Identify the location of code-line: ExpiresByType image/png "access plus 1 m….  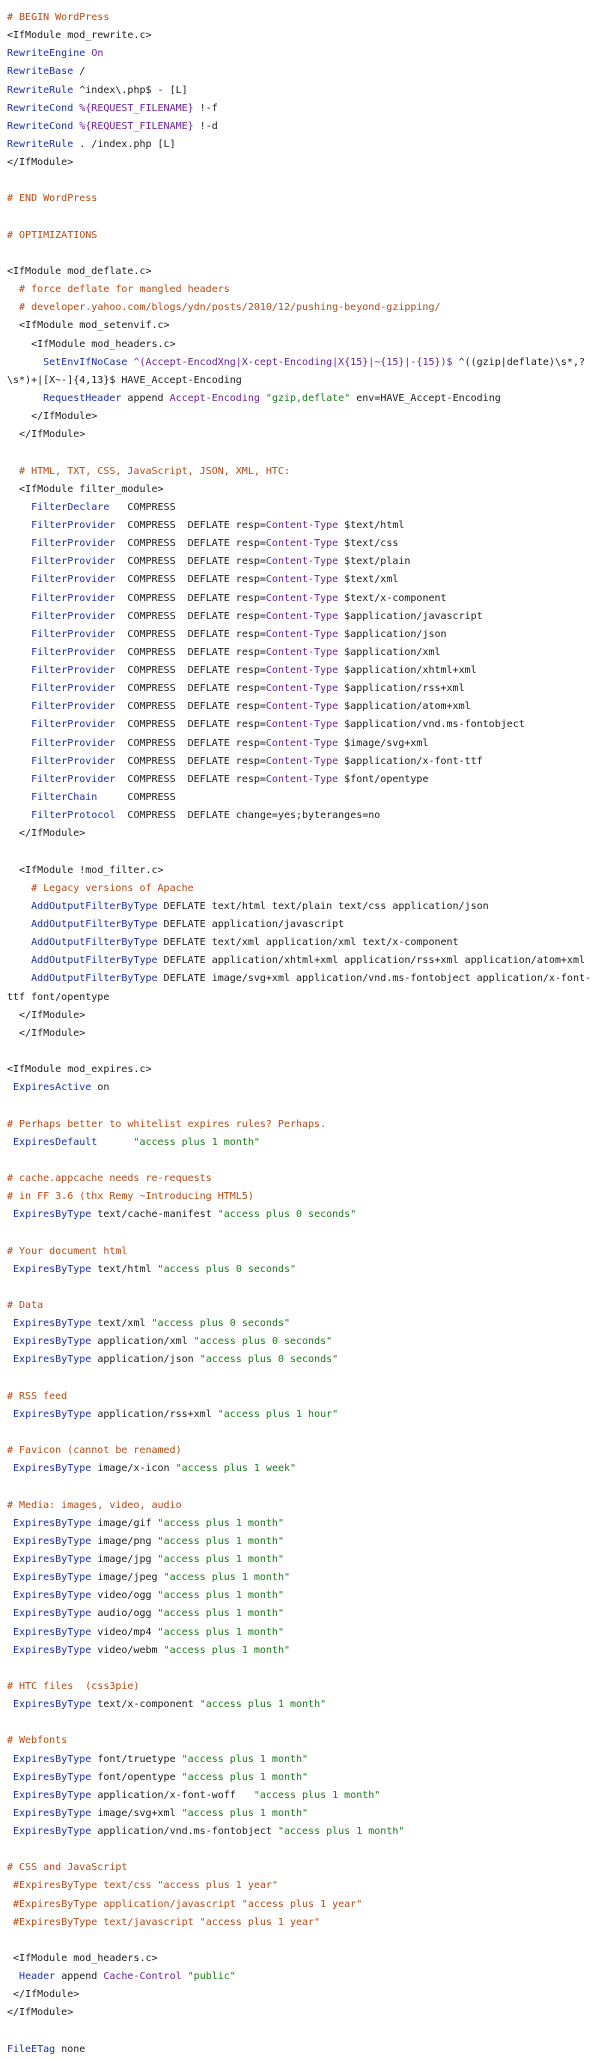
(300, 1542).